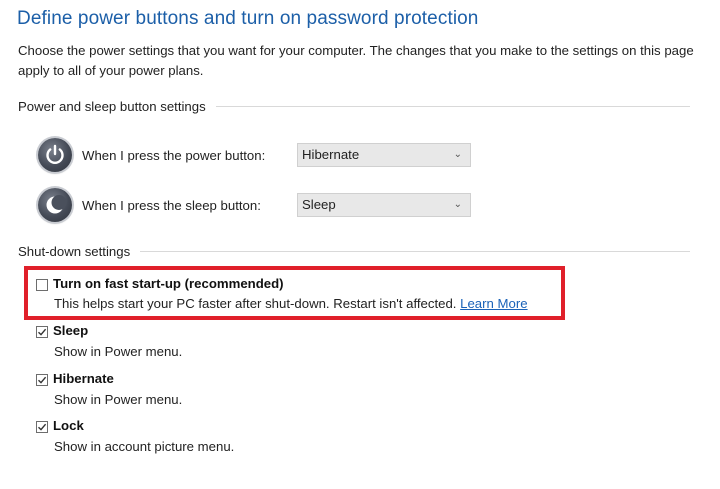 The image size is (720, 489). I want to click on hibernate-option-description: Show in Power menu., so click(118, 399).